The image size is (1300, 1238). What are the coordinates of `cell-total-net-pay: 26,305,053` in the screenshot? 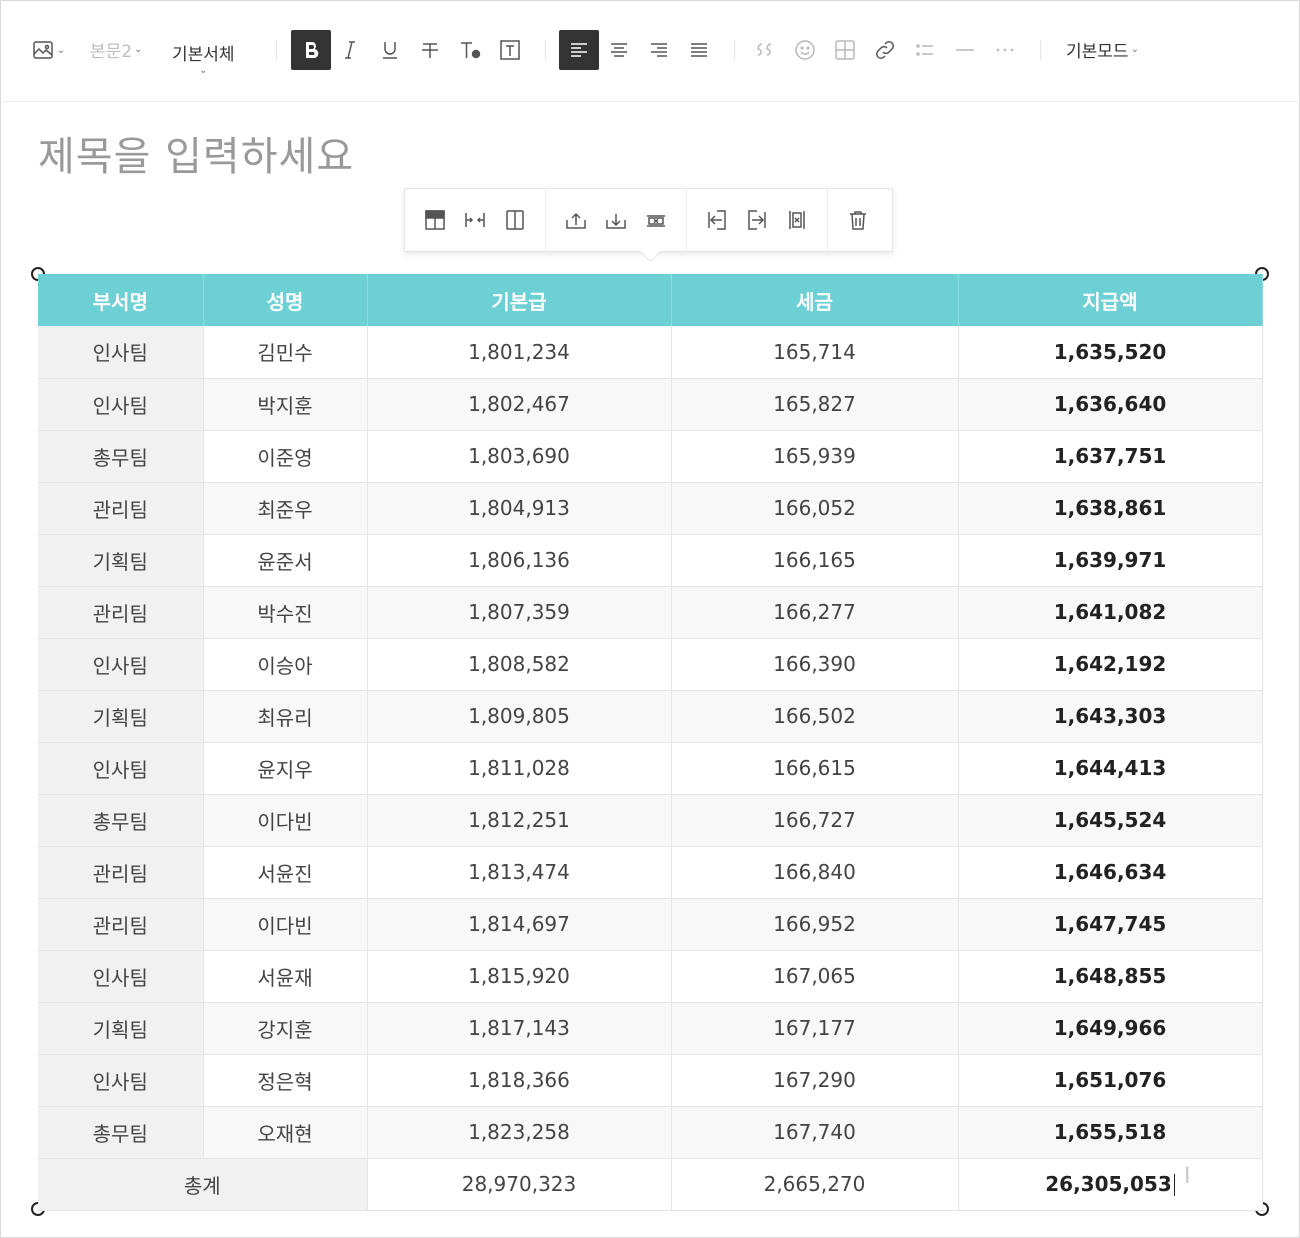 It's located at (1110, 1184).